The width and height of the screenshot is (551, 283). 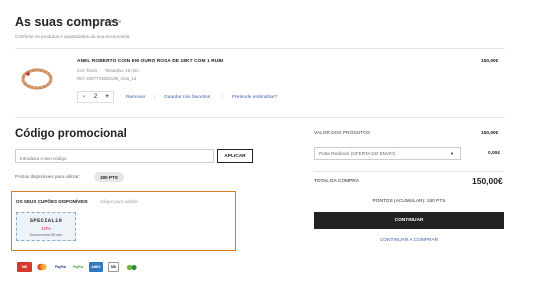 What do you see at coordinates (47, 176) in the screenshot?
I see `points-label: Pontos disponíveis para utilizar:` at bounding box center [47, 176].